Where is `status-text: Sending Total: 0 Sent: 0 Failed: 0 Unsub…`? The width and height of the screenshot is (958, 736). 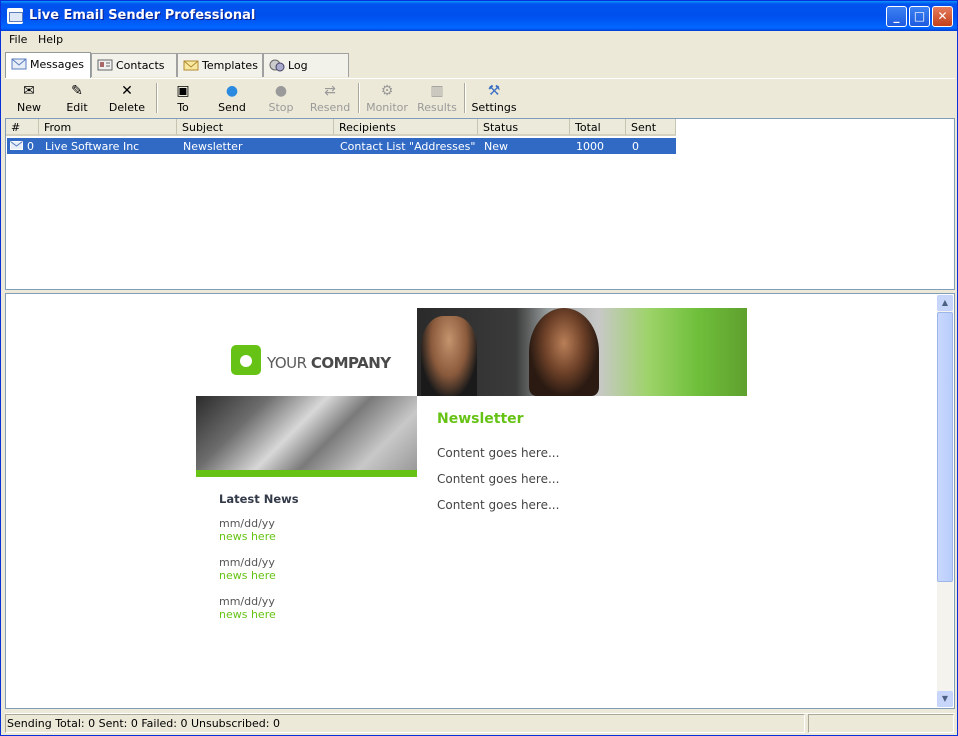
status-text: Sending Total: 0 Sent: 0 Failed: 0 Unsub… is located at coordinates (405, 723).